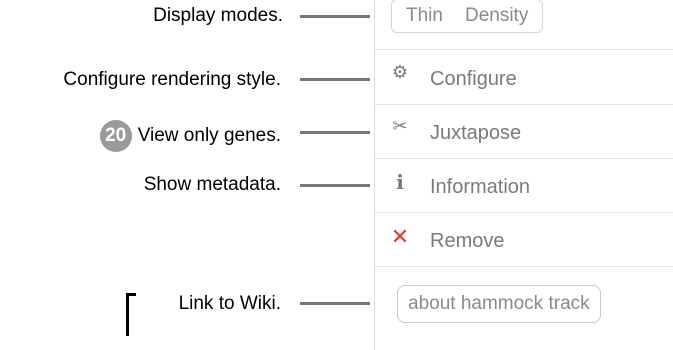  Describe the element at coordinates (467, 241) in the screenshot. I see `menu-item-label: Remove` at that location.